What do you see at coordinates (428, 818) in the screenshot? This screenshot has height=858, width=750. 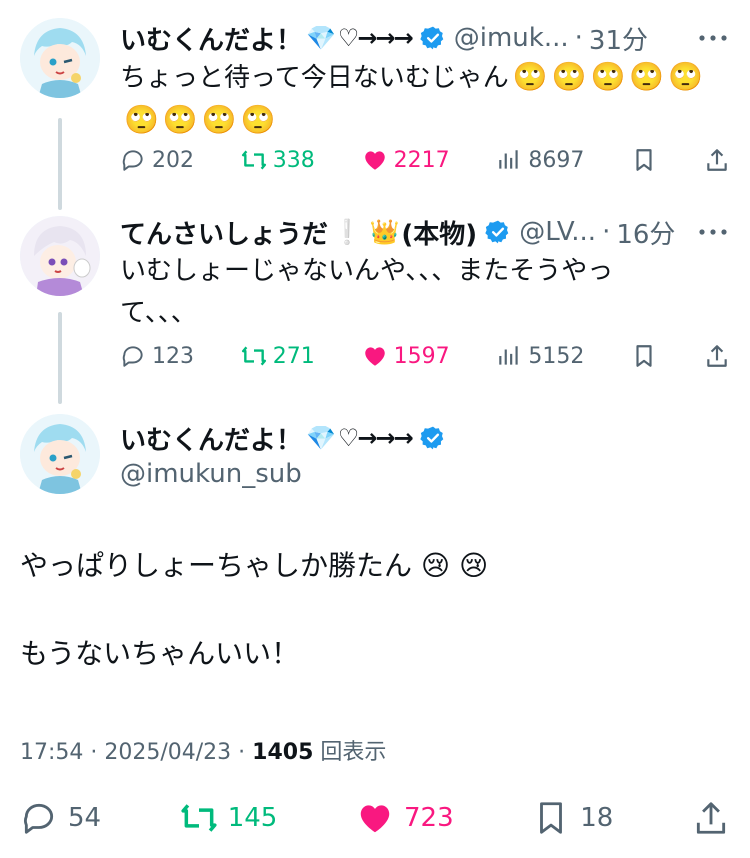 I see `like-count: 723` at bounding box center [428, 818].